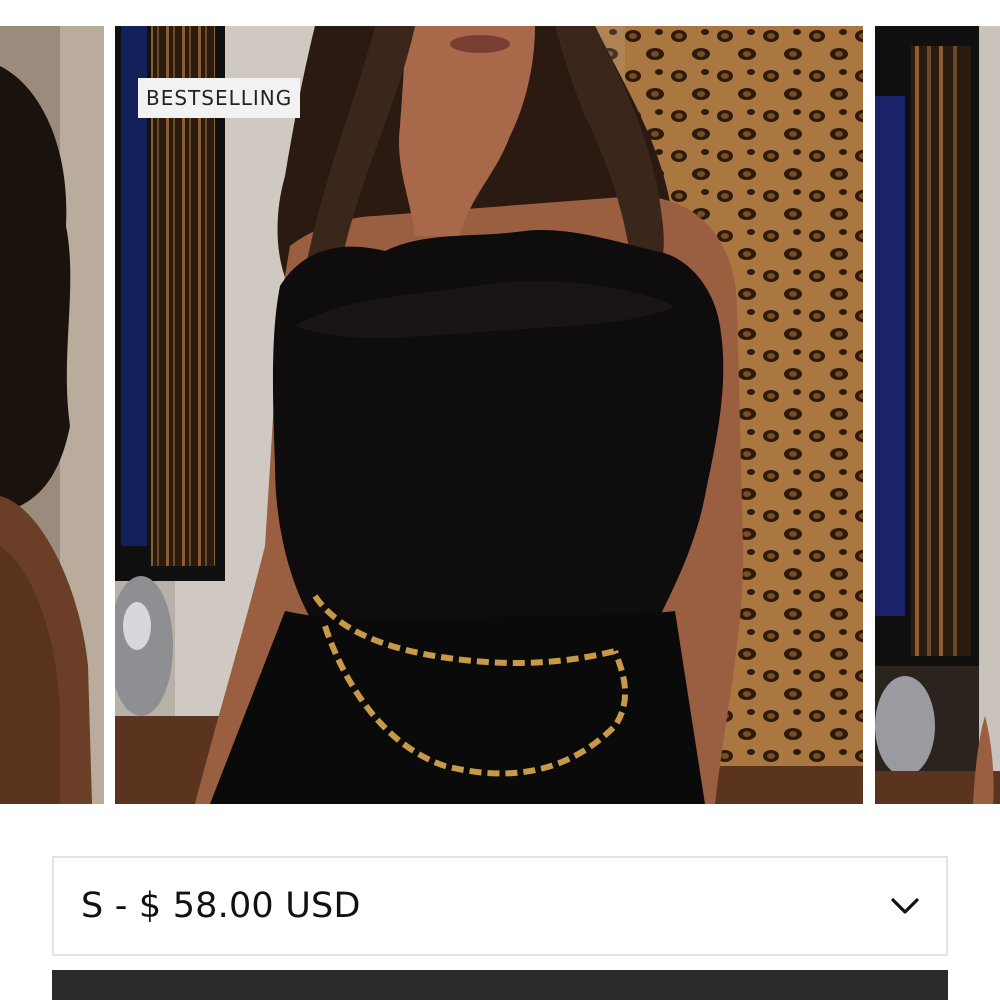 The height and width of the screenshot is (1000, 1000). I want to click on carousel-slide-previous, so click(52, 415).